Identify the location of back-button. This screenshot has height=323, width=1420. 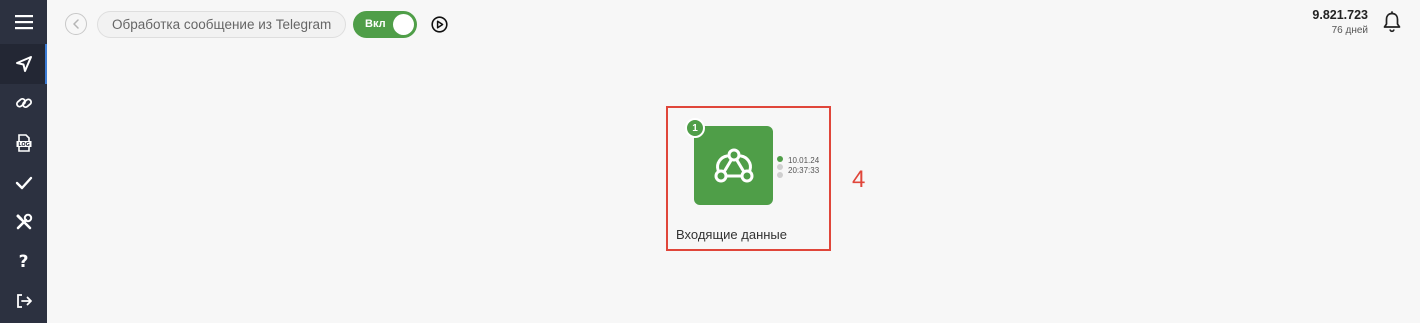
(76, 24).